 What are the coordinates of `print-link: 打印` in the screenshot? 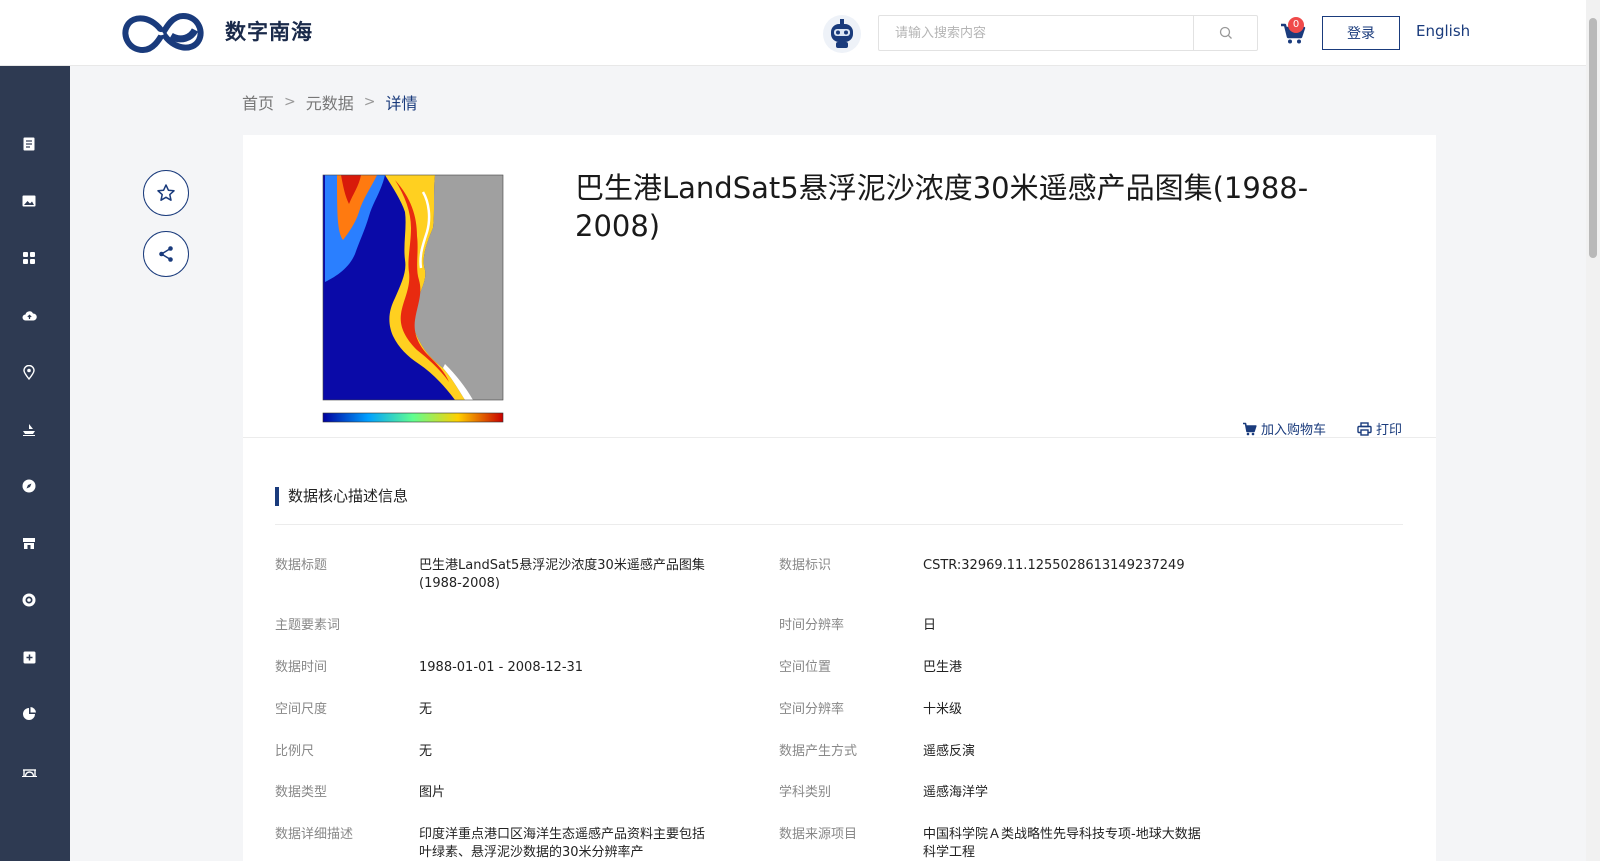 It's located at (1379, 428).